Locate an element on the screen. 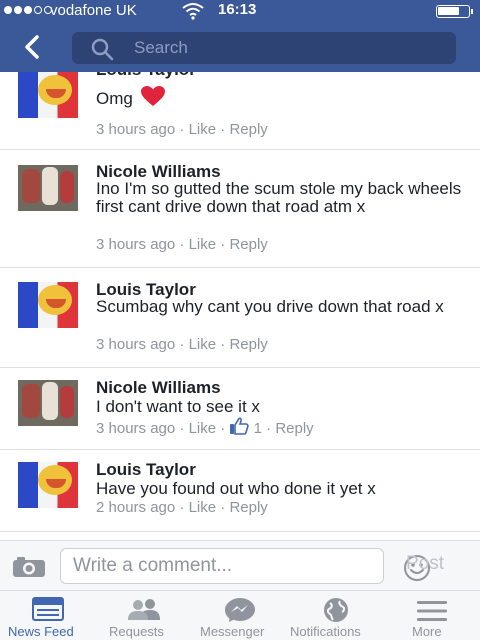  tab-messenger: Messenger is located at coordinates (240, 615).